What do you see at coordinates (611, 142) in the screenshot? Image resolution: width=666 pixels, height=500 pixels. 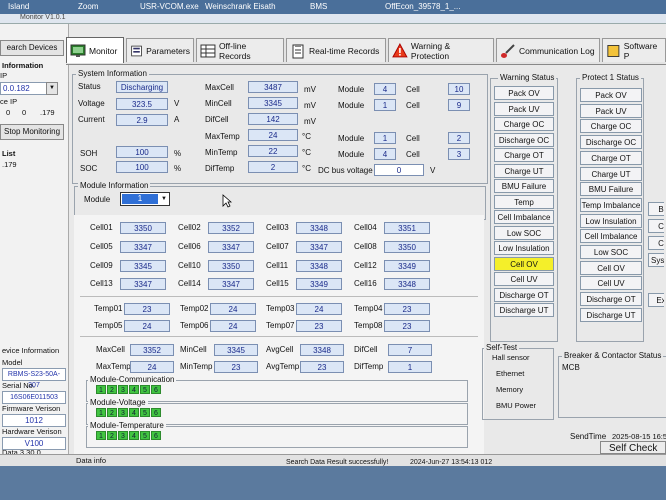 I see `protect-status-item: Discharge OC` at bounding box center [611, 142].